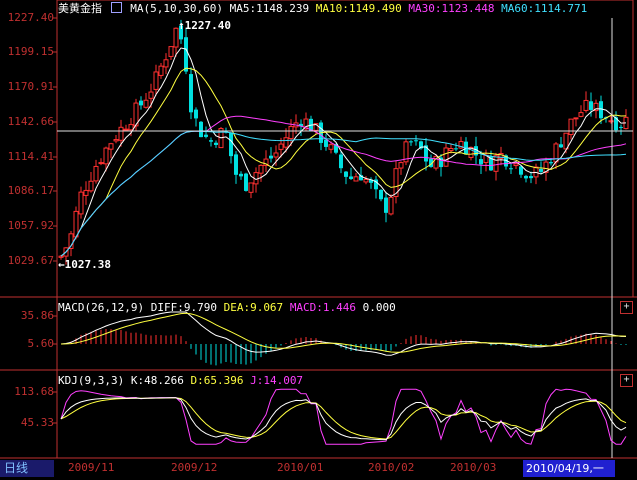 The height and width of the screenshot is (480, 637). I want to click on price-tick: 1227.40, so click(30, 17).